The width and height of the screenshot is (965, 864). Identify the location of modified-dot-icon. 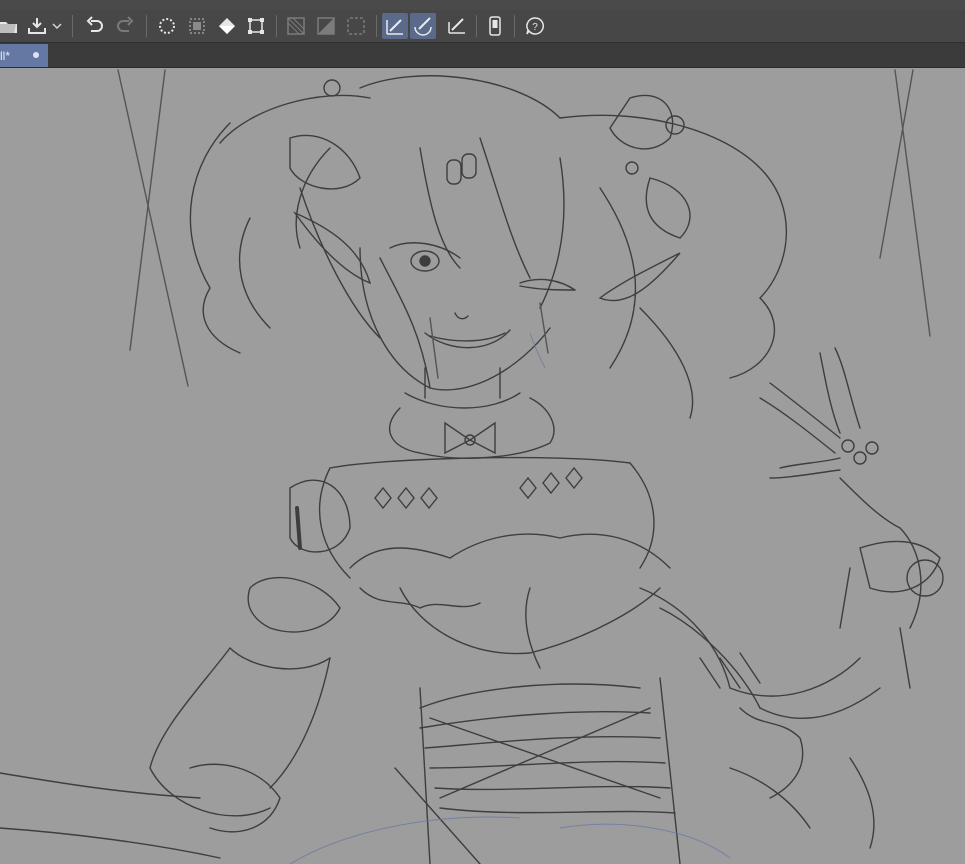
(36, 55).